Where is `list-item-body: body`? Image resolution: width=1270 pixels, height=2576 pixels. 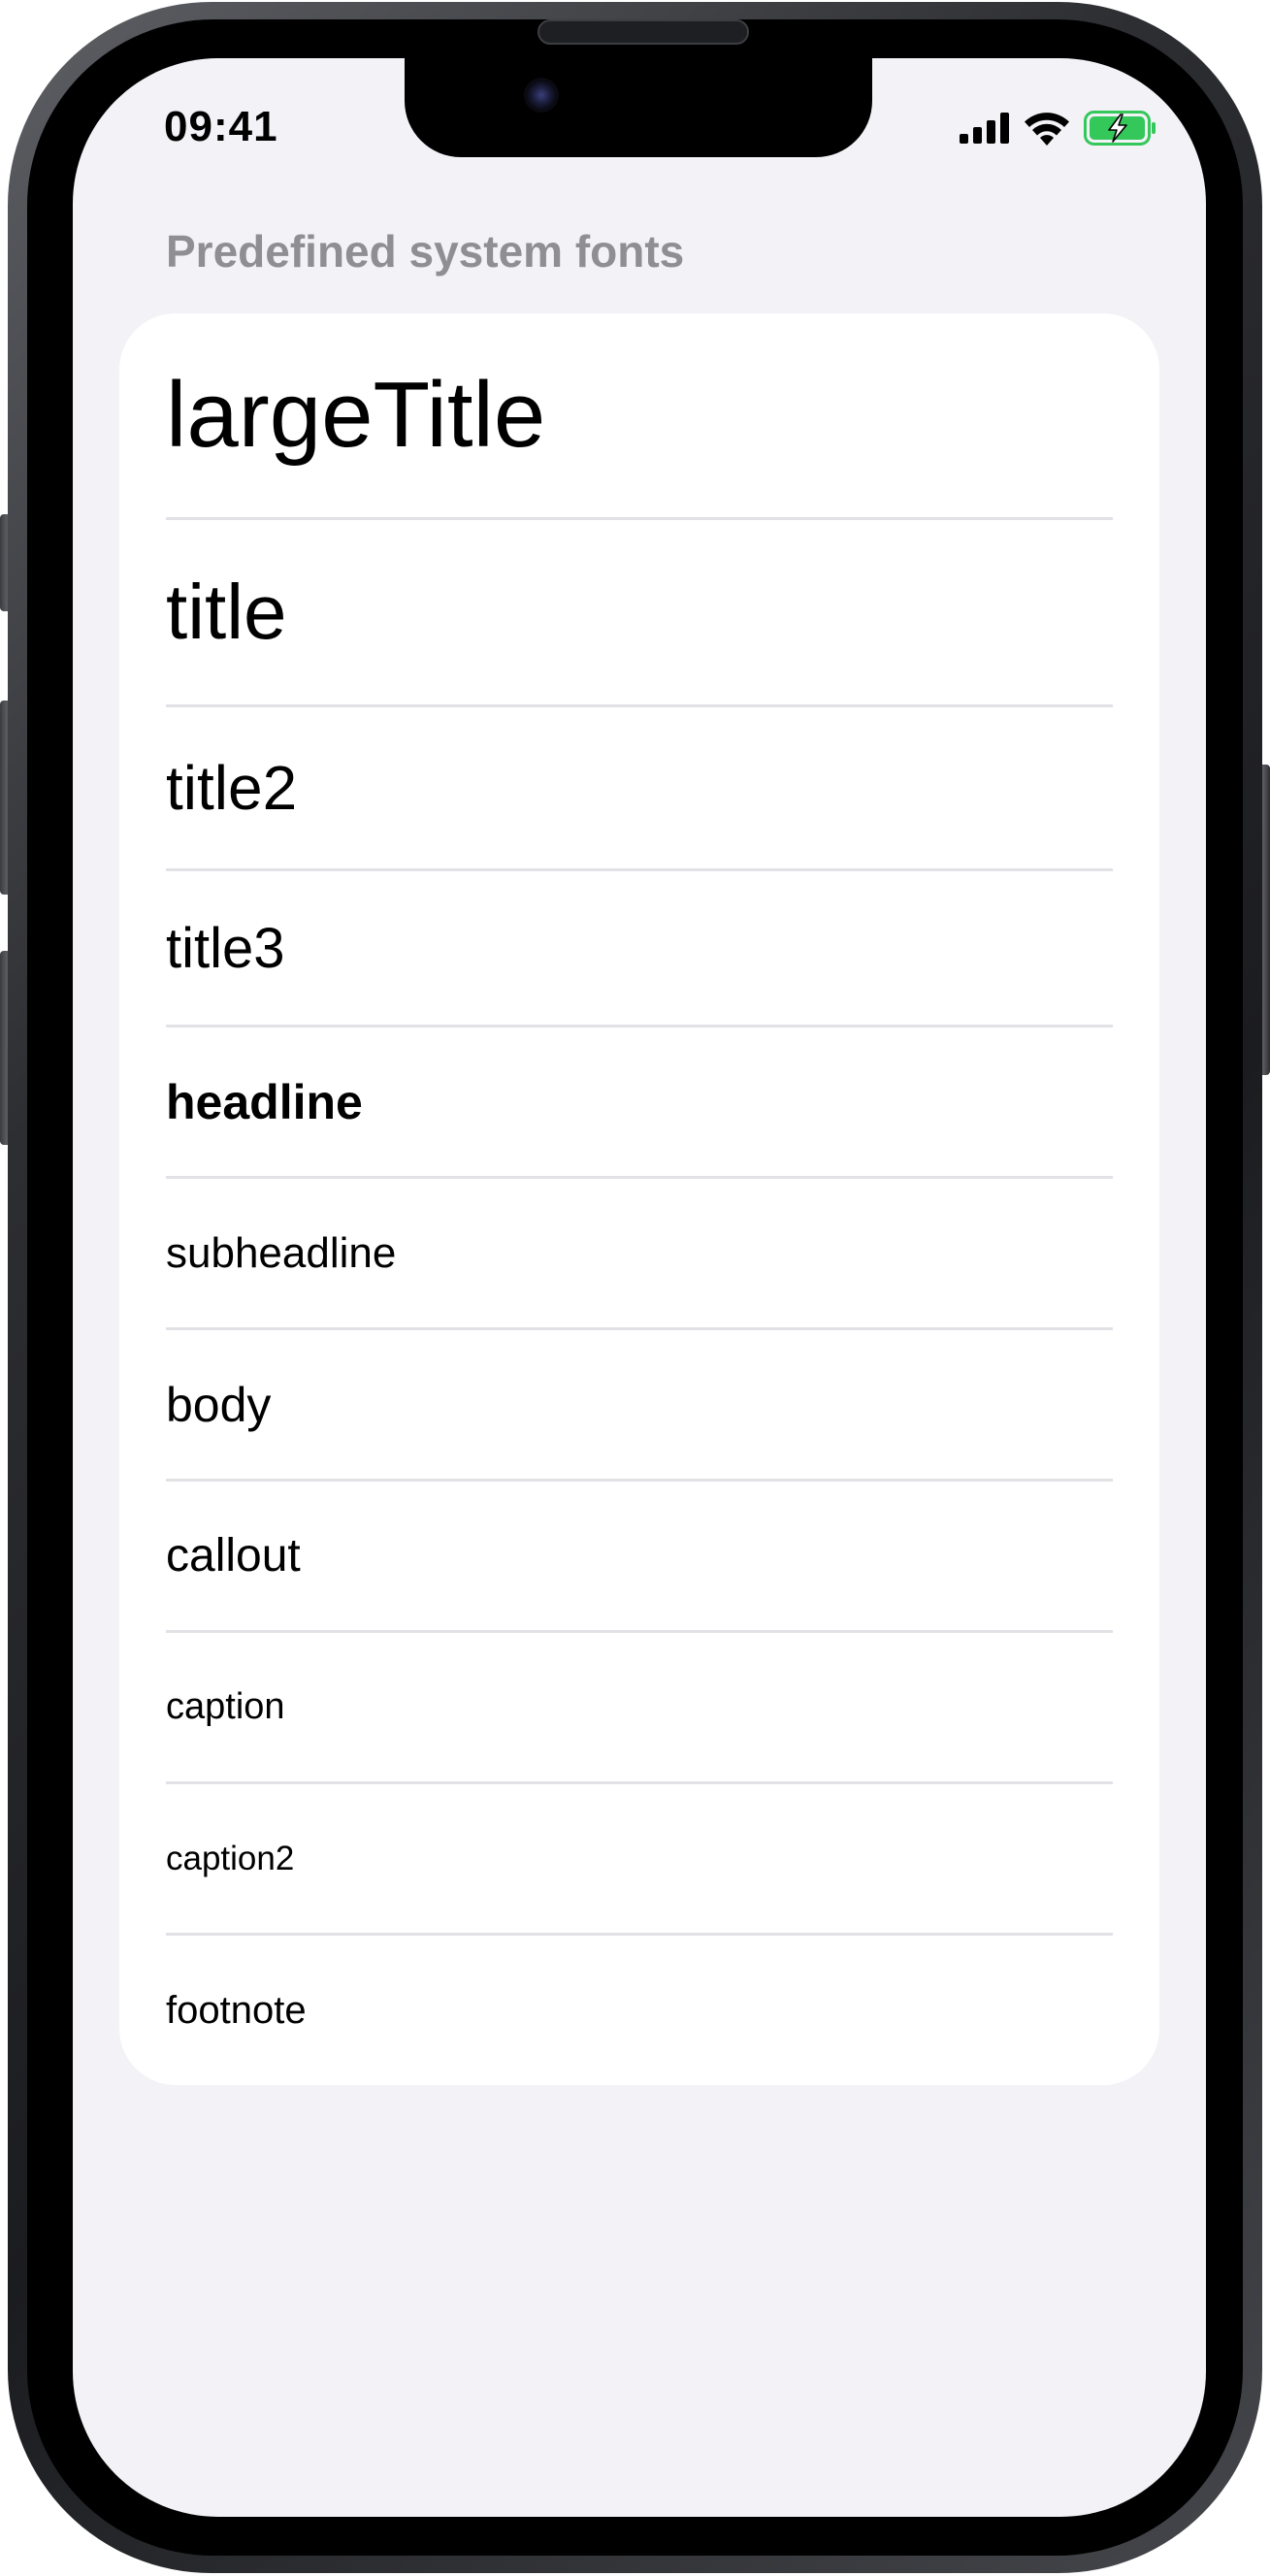
list-item-body: body is located at coordinates (219, 1405).